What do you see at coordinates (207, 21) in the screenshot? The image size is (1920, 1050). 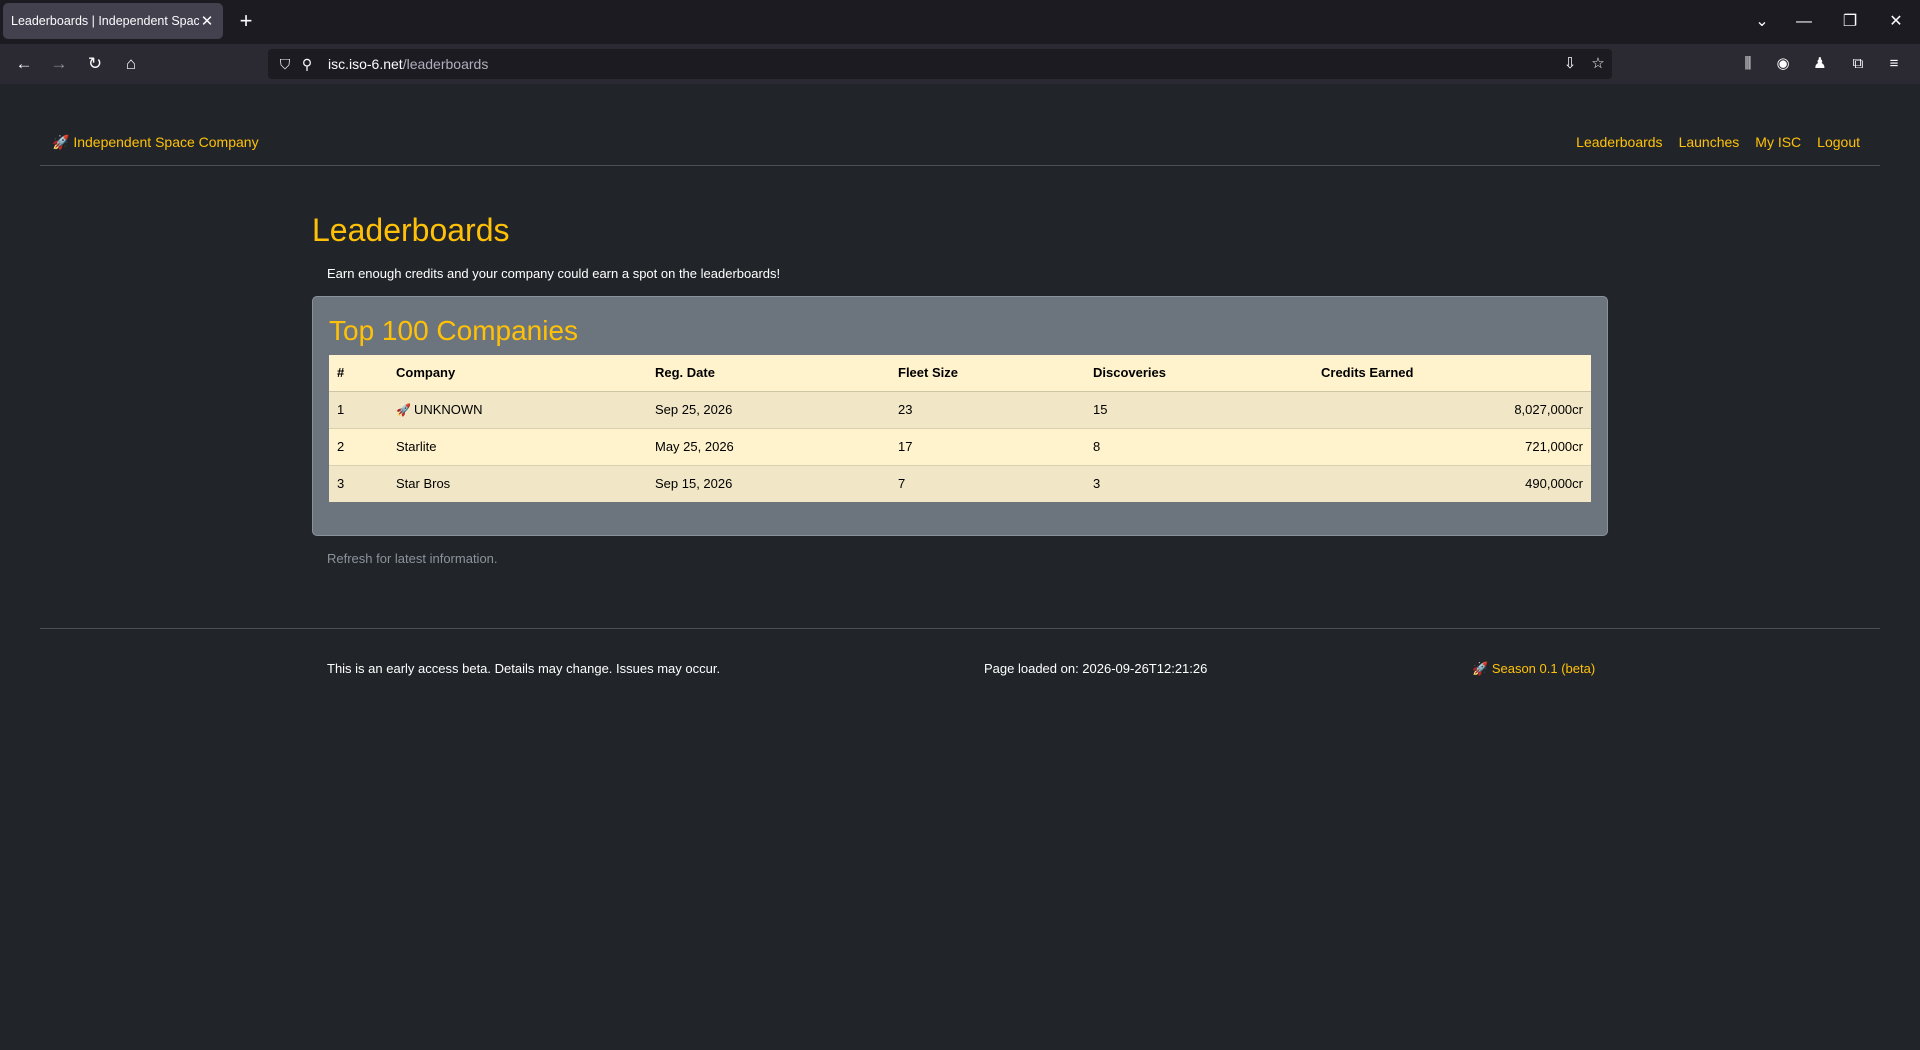 I see `tab-close-icon: ✕` at bounding box center [207, 21].